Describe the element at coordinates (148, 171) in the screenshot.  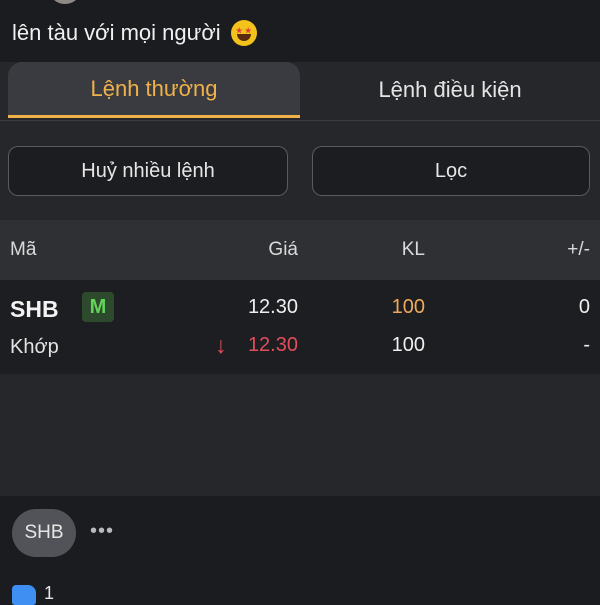
I see `cancel-multiple-button: Huỷ nhiều lệnh` at that location.